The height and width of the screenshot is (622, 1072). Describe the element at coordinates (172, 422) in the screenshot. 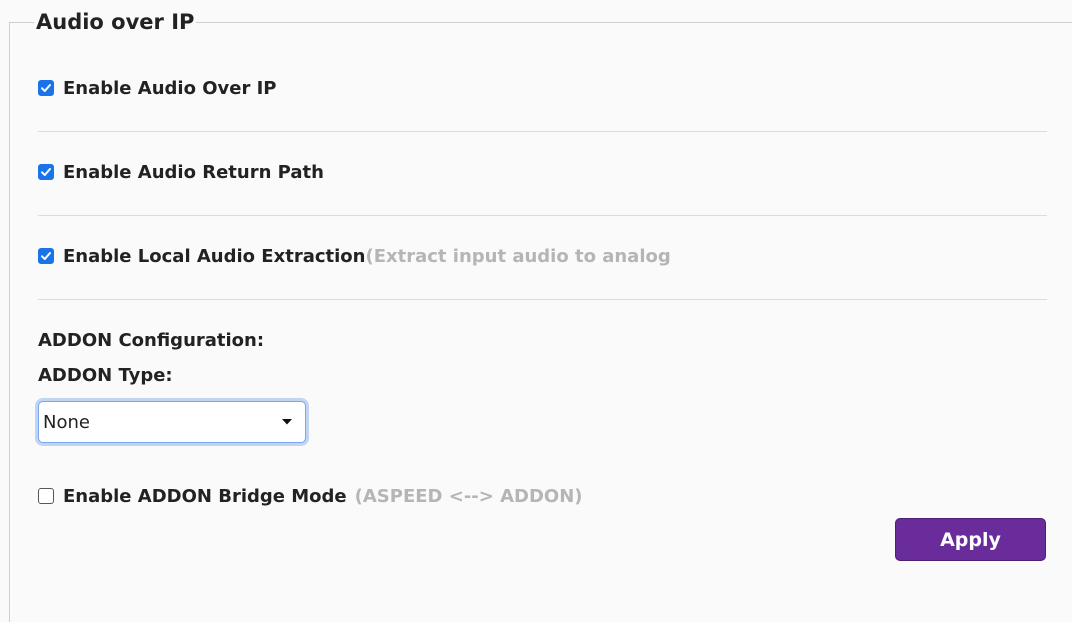

I see `addon-type-select: None` at that location.